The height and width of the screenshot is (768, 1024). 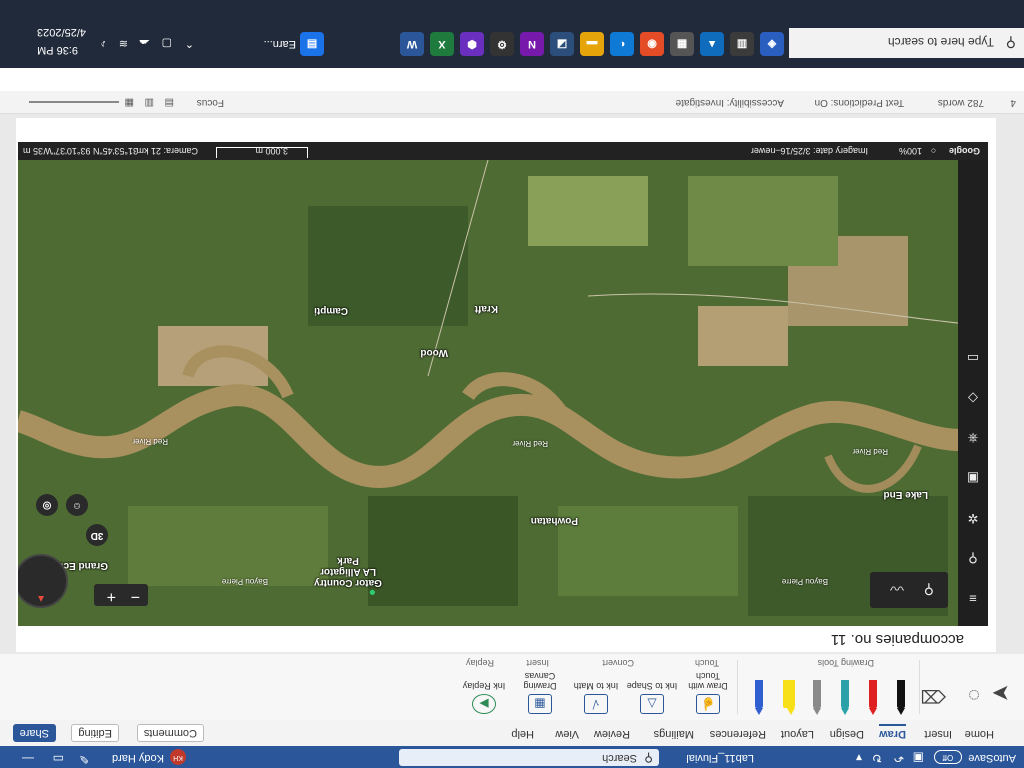 What do you see at coordinates (899, 758) in the screenshot?
I see `undo-icon: ↶` at bounding box center [899, 758].